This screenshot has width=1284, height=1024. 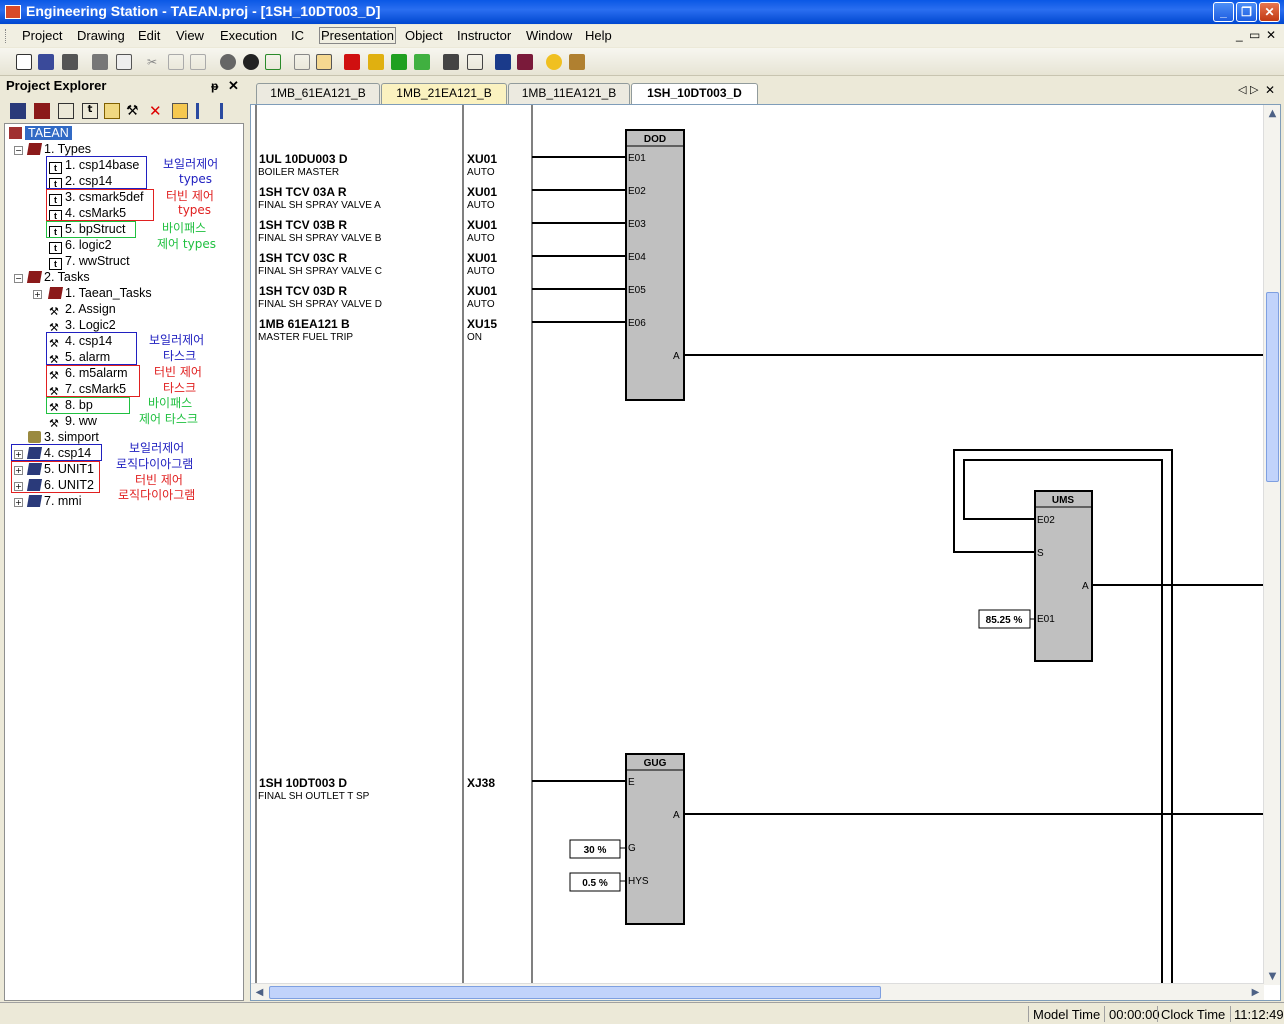 I want to click on annotation-bypass-task-2: 제어 타스크, so click(x=169, y=419).